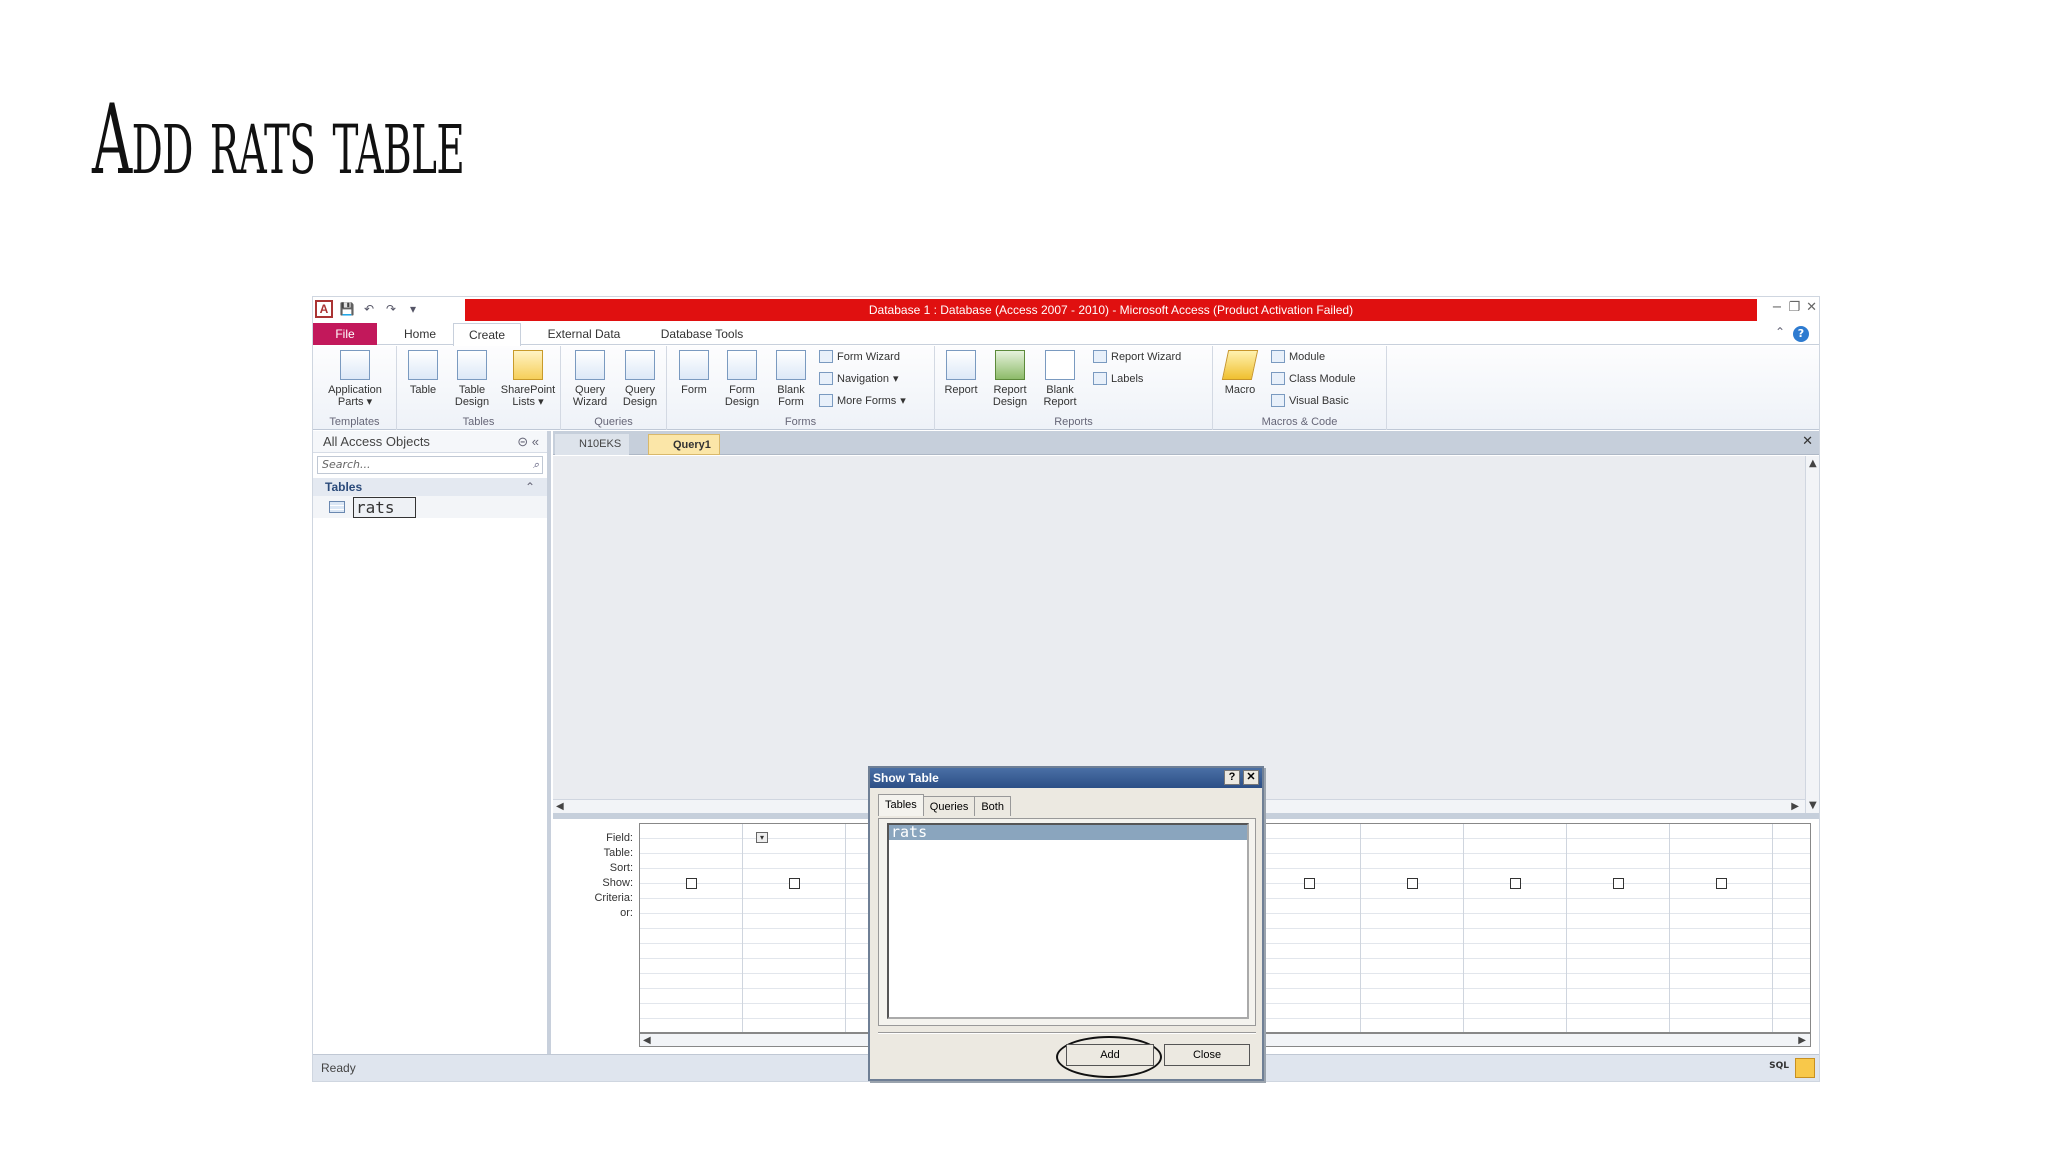 The width and height of the screenshot is (2048, 1152). Describe the element at coordinates (1137, 356) in the screenshot. I see `report-wizard-button: Report Wizard` at that location.